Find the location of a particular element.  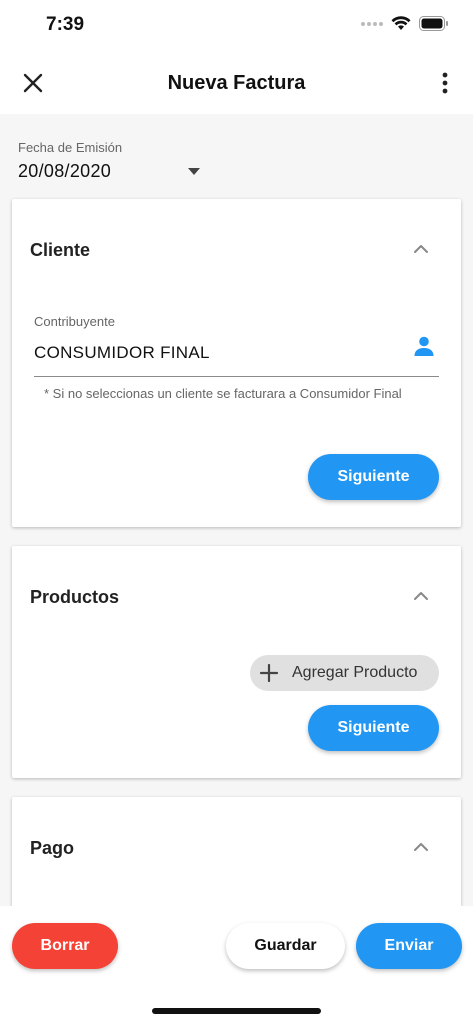

contribuyente-label: Contribuyente is located at coordinates (74, 321).